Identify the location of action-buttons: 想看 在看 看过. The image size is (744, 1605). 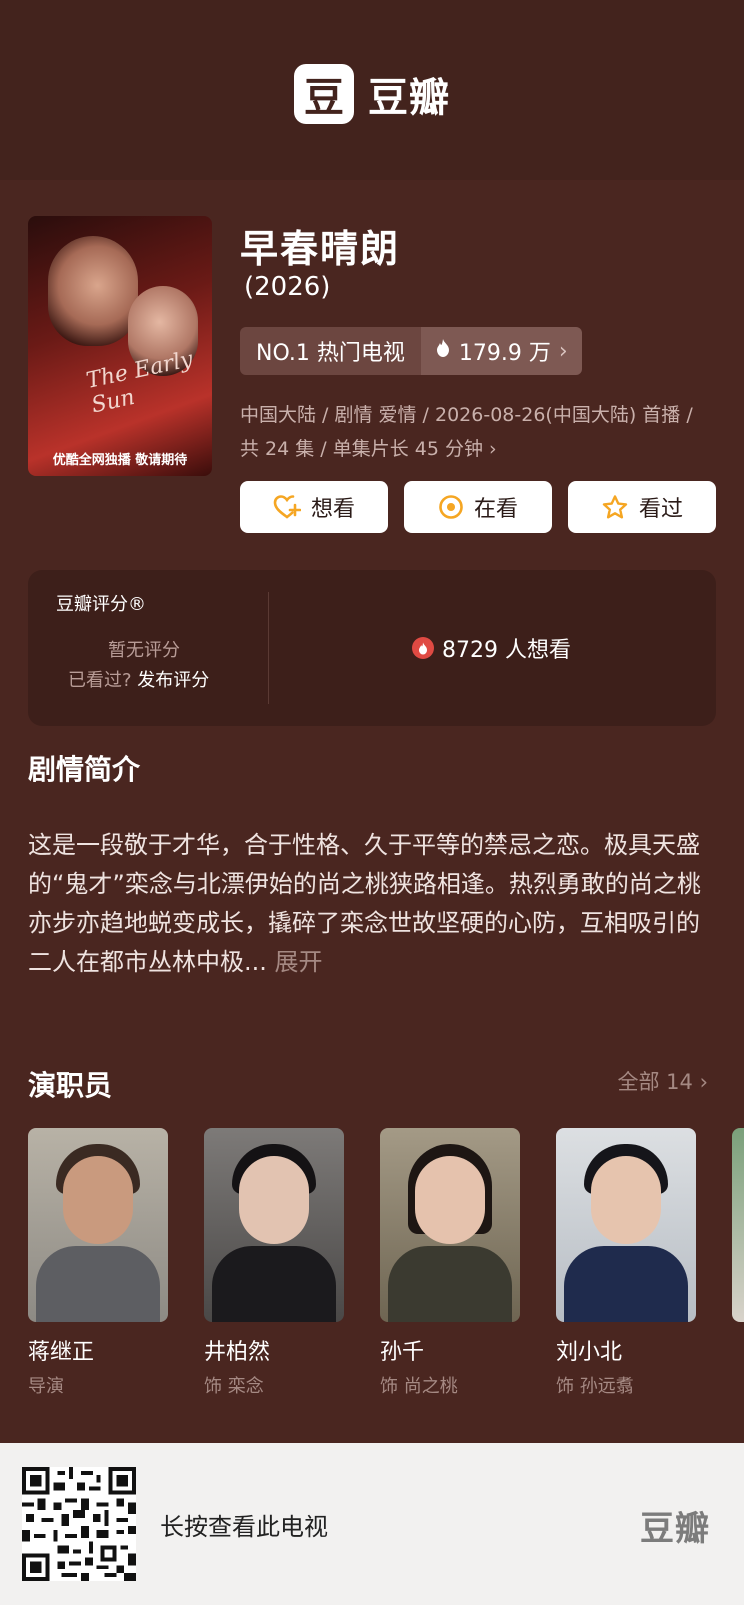
(478, 507).